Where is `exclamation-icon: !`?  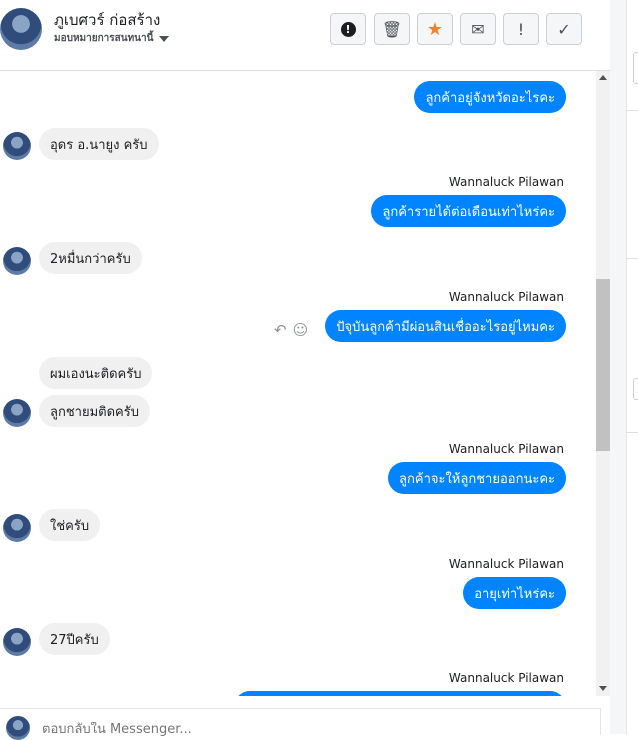
exclamation-icon: ! is located at coordinates (521, 29).